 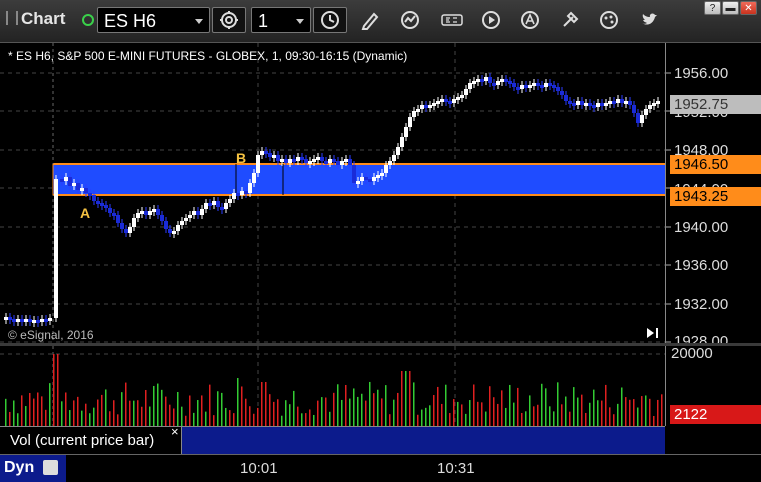 I want to click on symbol-dropdown-icon, so click(x=199, y=21).